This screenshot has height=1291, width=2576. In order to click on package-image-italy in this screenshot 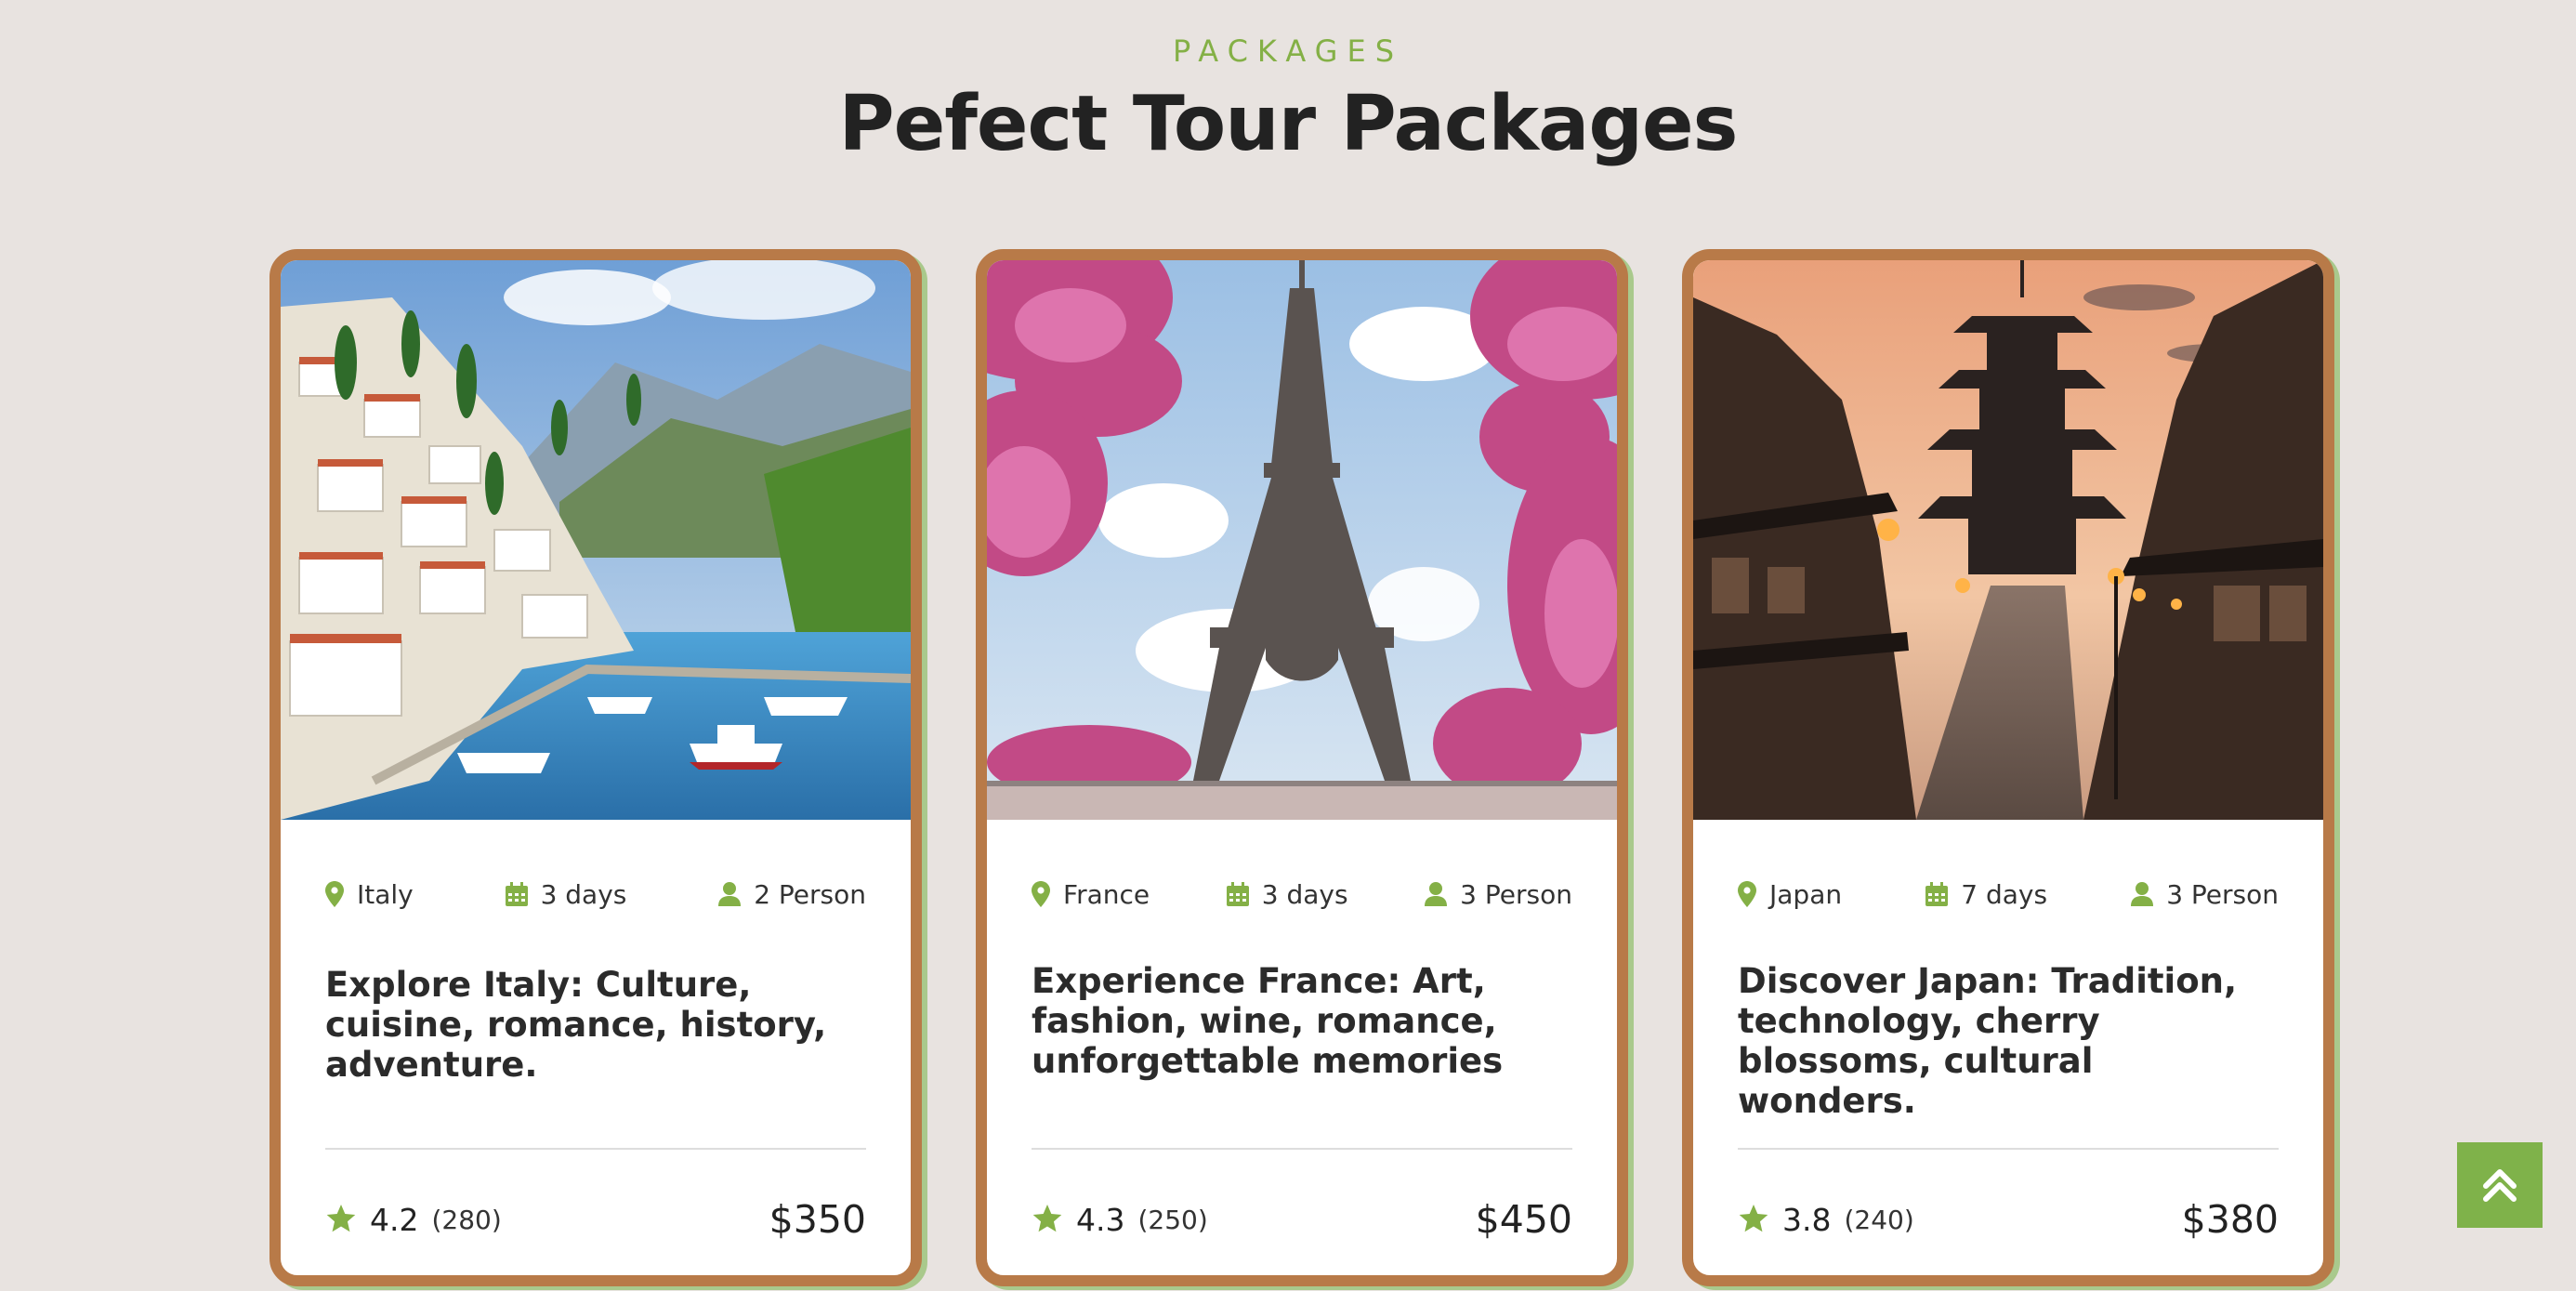, I will do `click(596, 540)`.